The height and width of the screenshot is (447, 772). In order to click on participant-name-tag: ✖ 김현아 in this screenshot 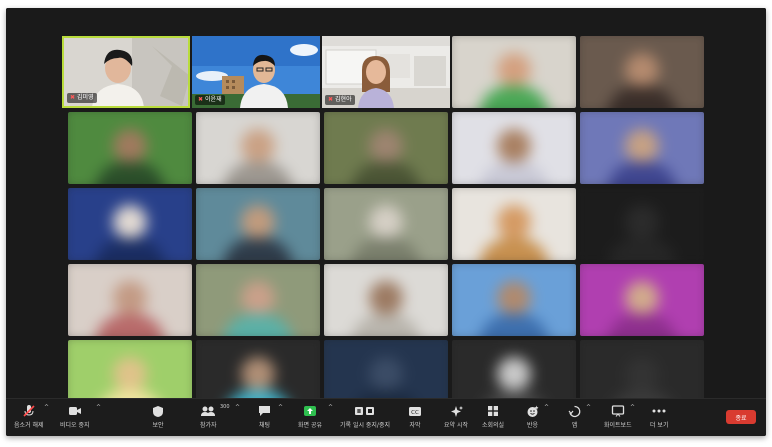, I will do `click(340, 100)`.